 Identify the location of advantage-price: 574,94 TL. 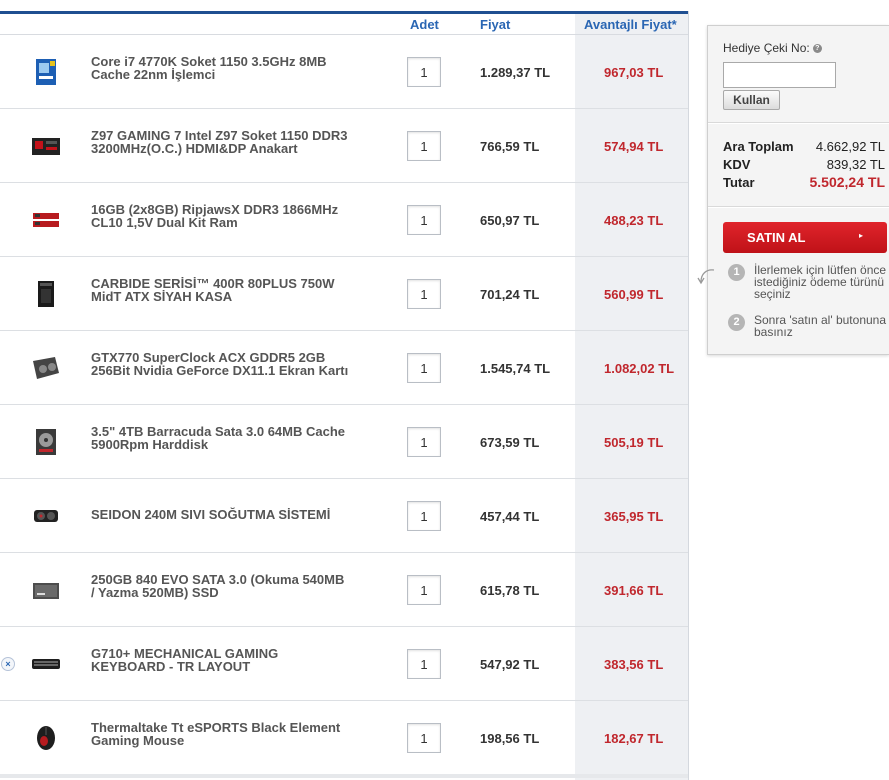
(634, 146).